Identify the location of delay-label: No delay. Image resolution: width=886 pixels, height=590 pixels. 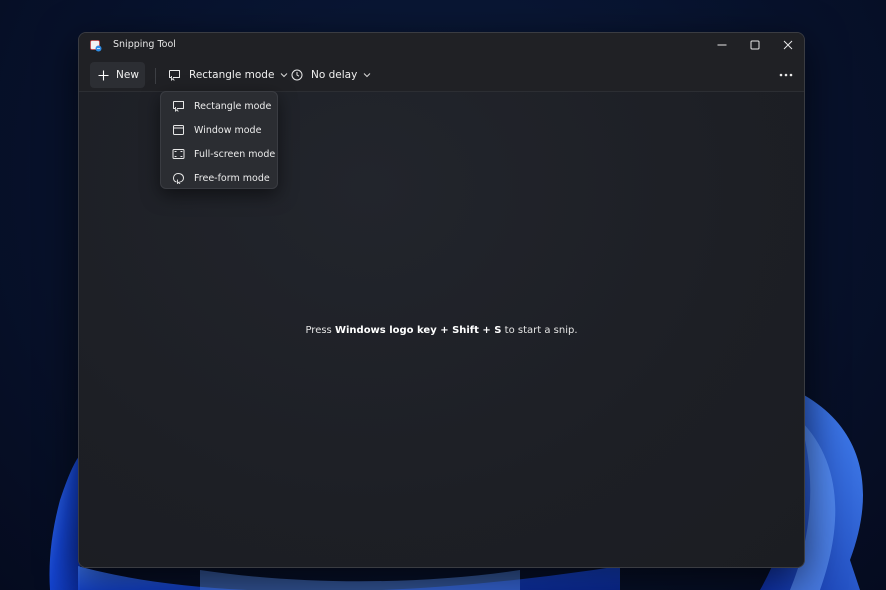
(334, 75).